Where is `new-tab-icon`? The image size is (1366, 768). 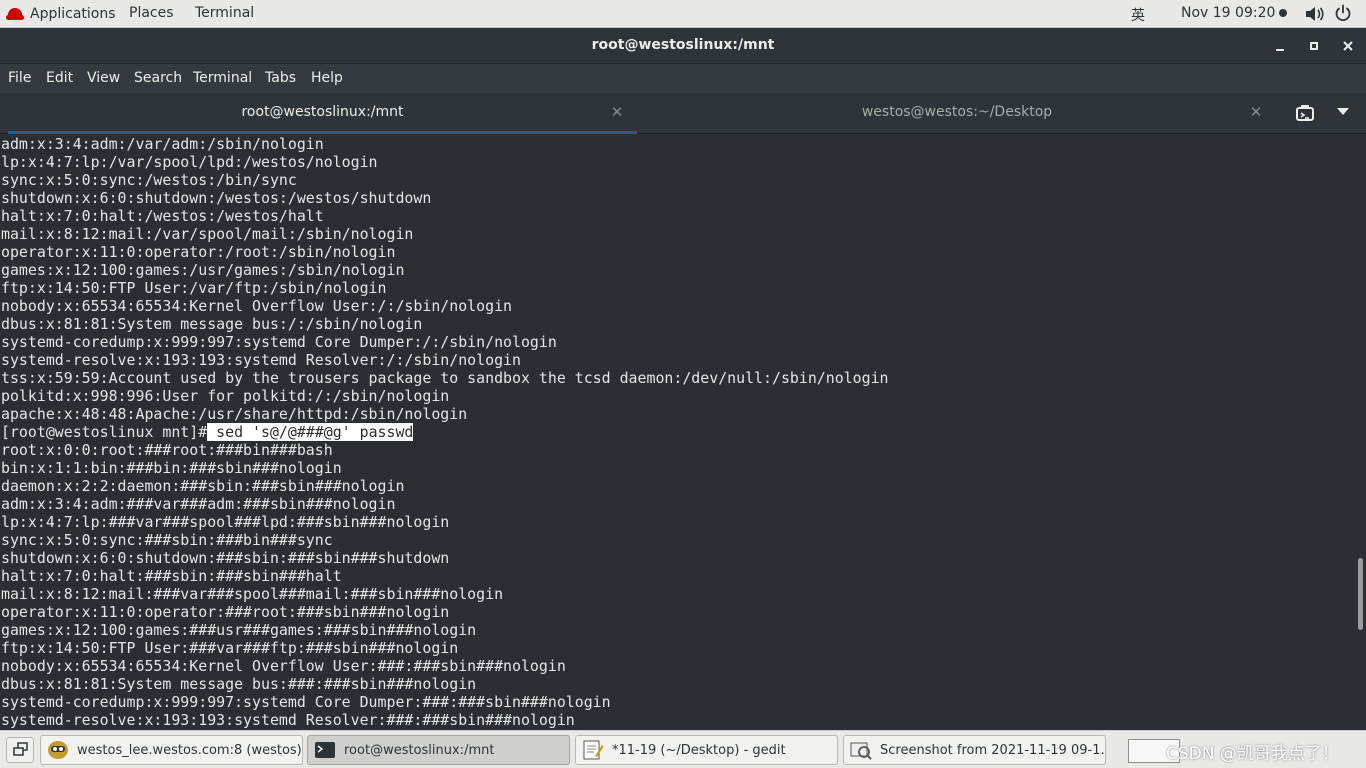 new-tab-icon is located at coordinates (1305, 114).